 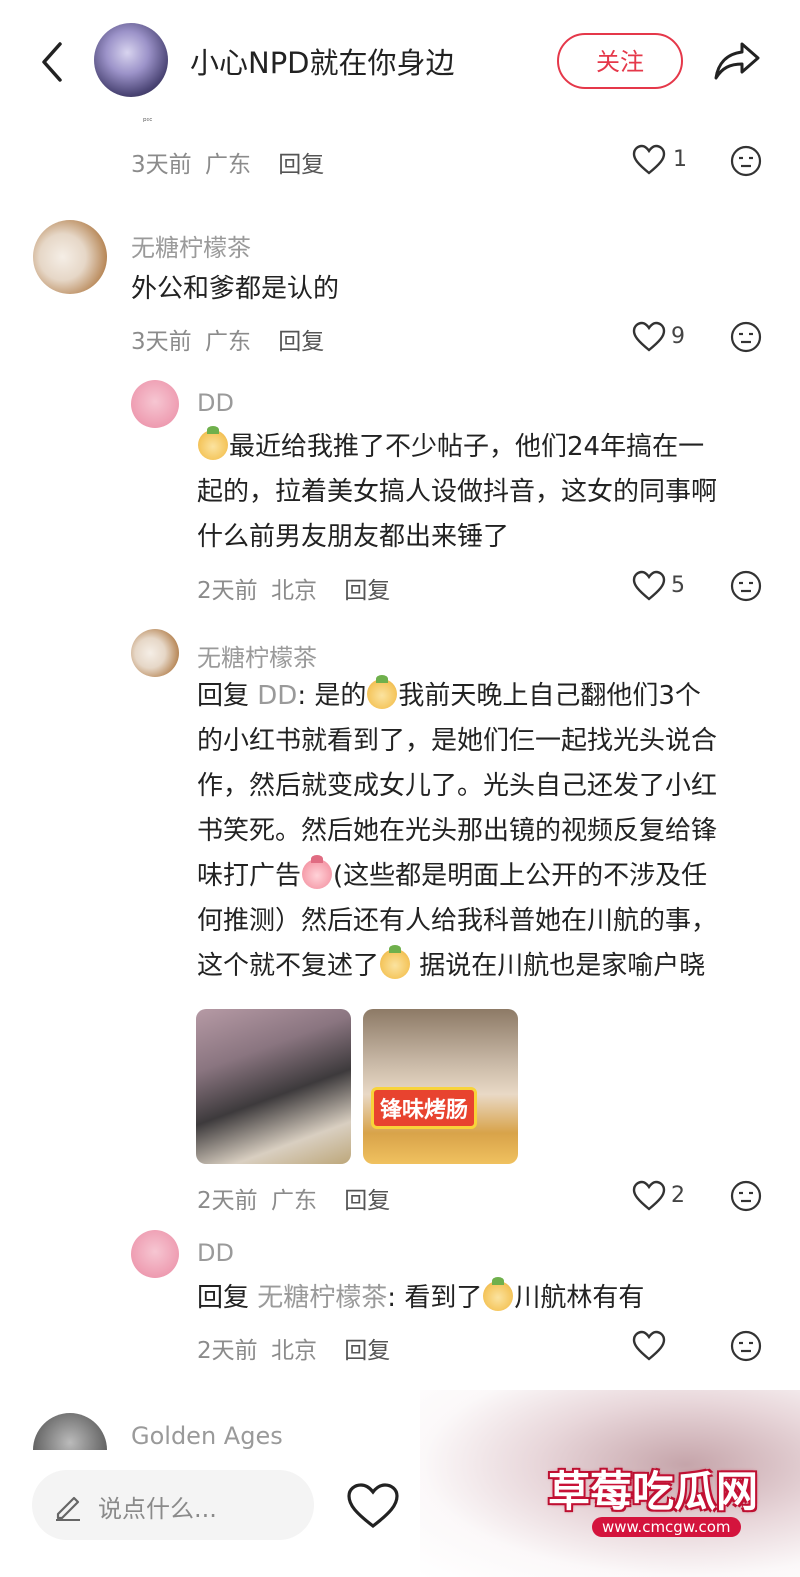 What do you see at coordinates (249, 876) in the screenshot?
I see `comment-line: 味打广告` at bounding box center [249, 876].